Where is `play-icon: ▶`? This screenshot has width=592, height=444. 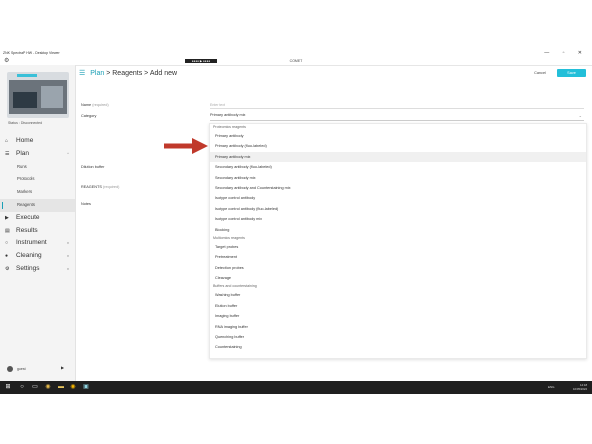
play-icon: ▶ is located at coordinates (7, 217).